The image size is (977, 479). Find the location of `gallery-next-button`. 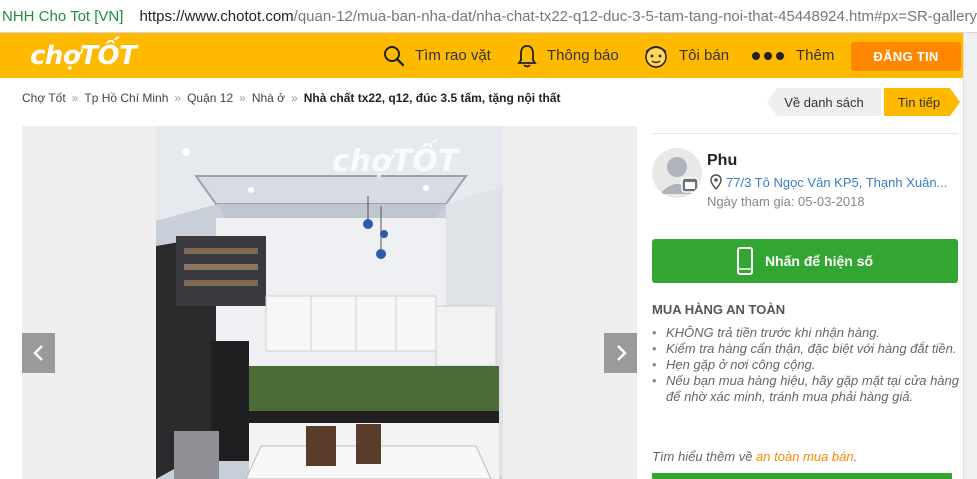

gallery-next-button is located at coordinates (620, 353).